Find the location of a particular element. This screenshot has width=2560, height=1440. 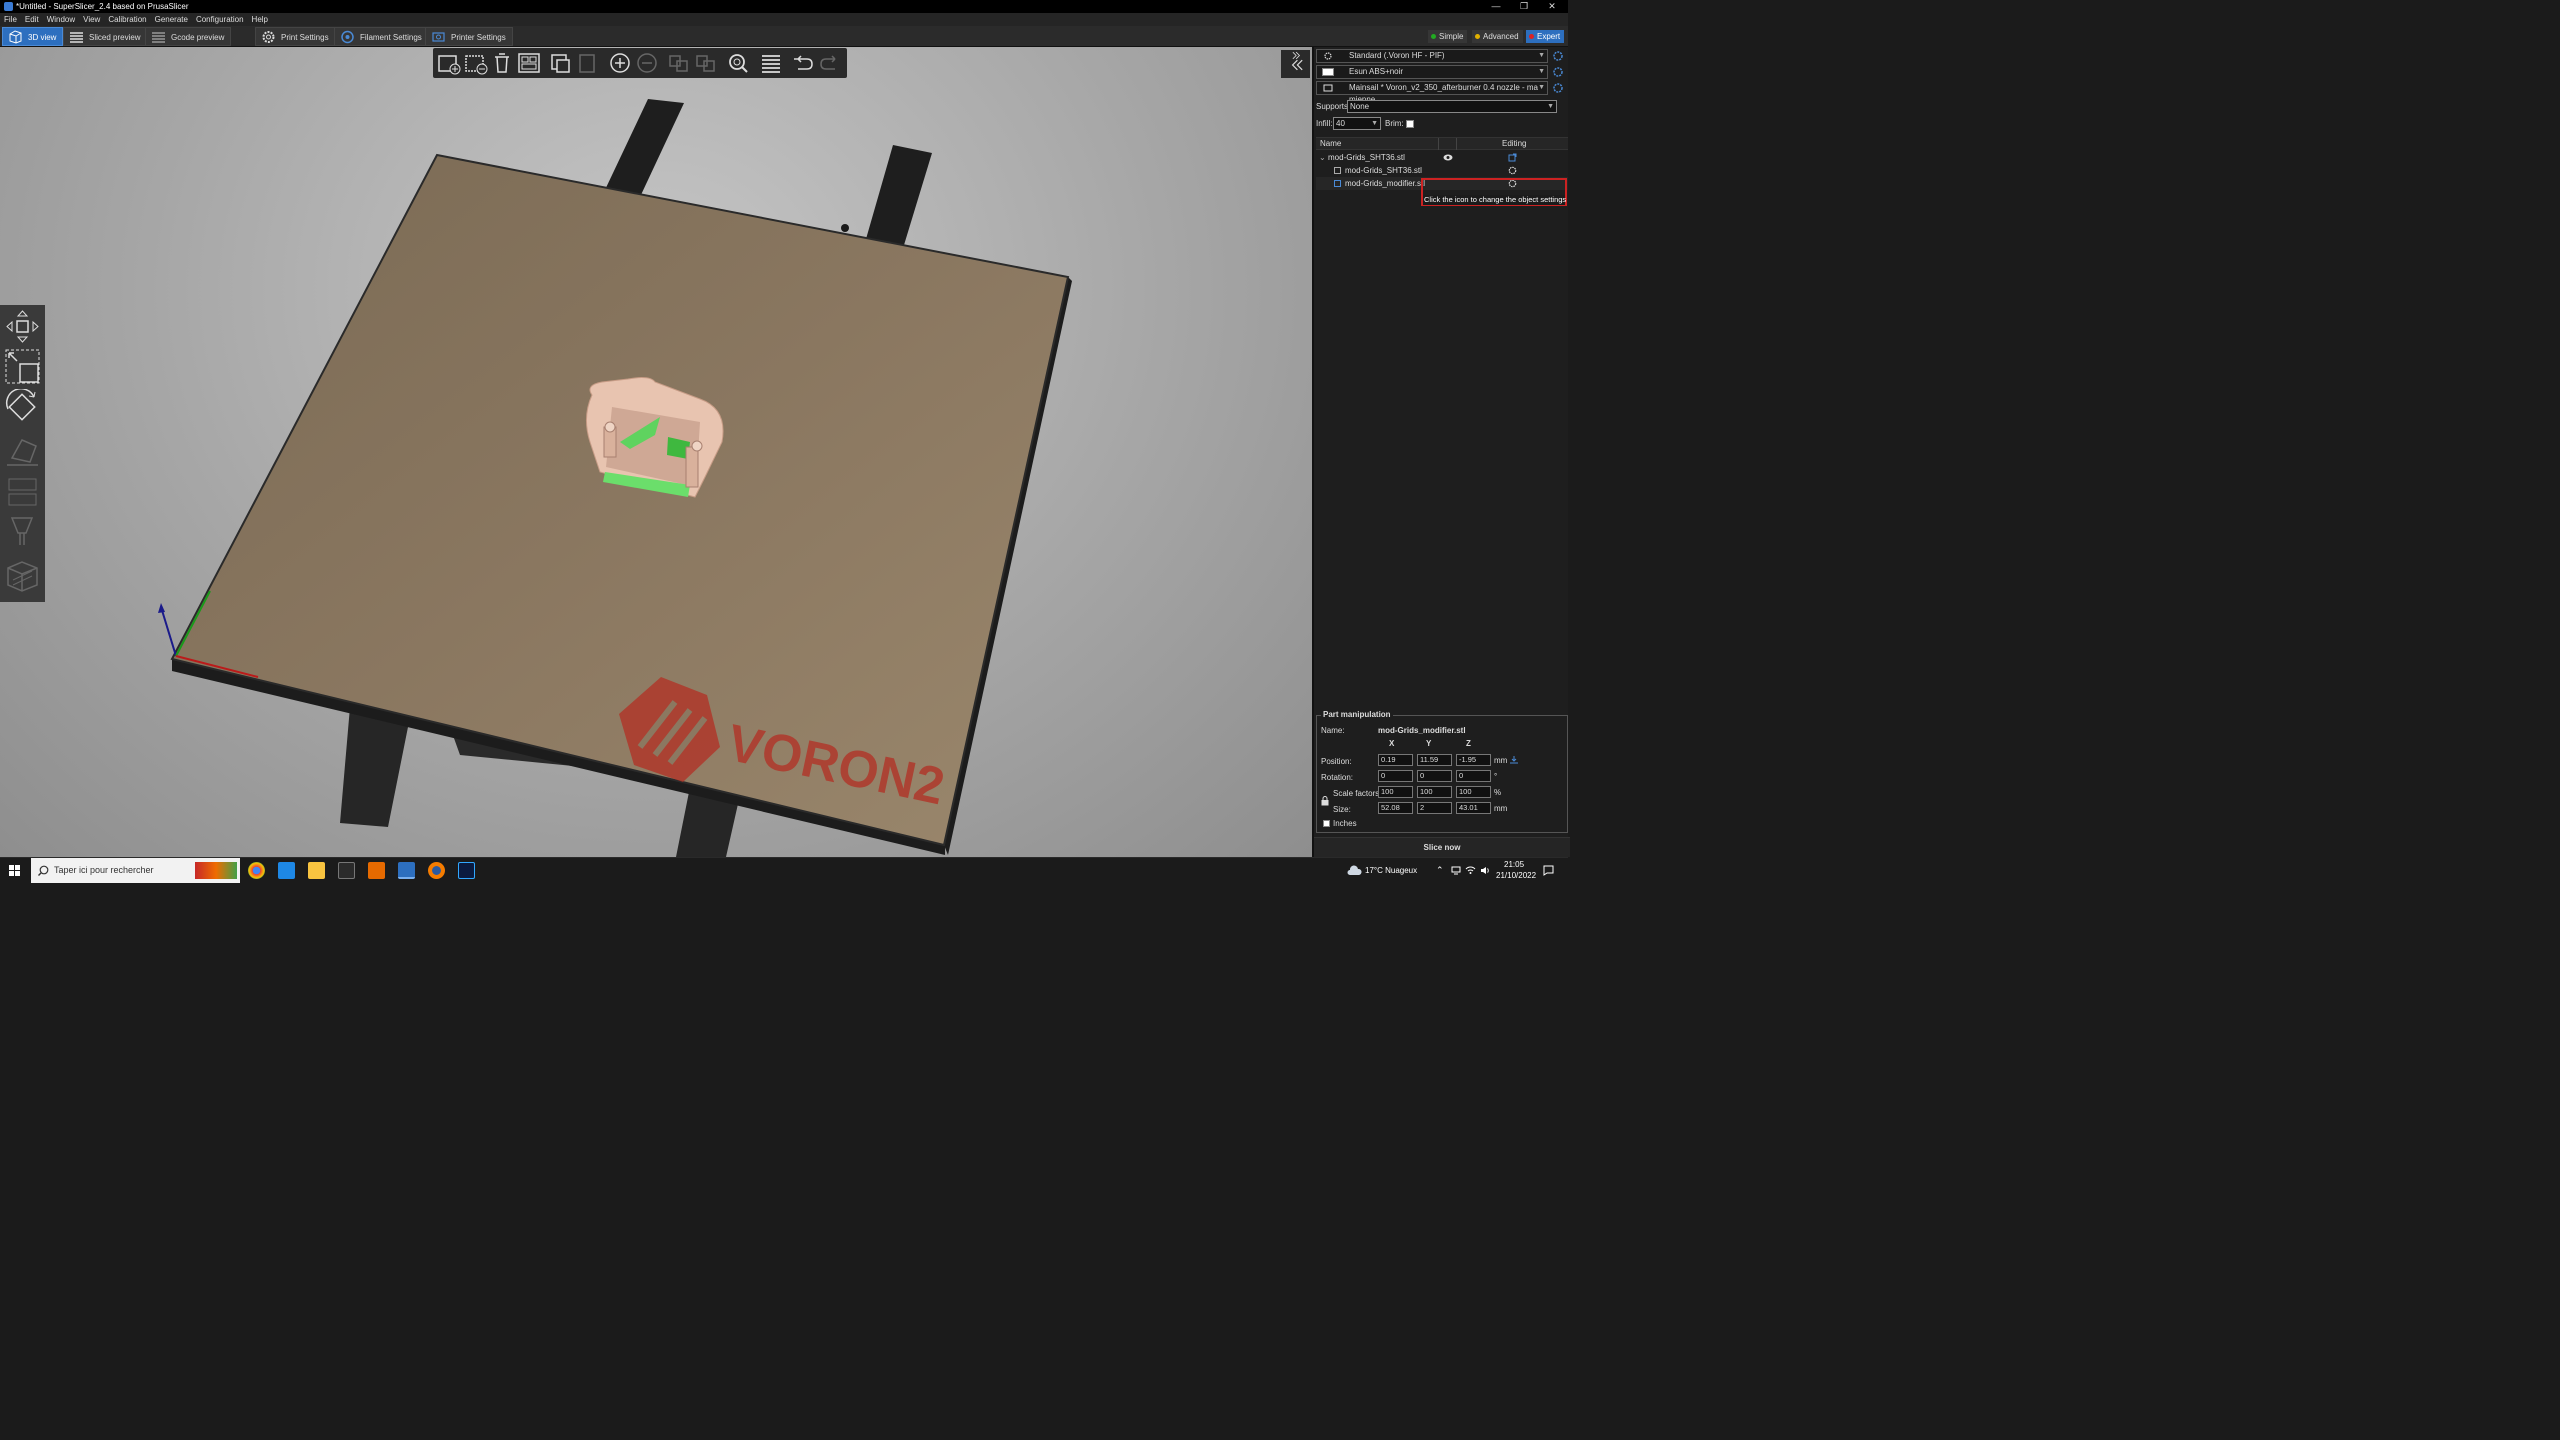

z-axis is located at coordinates (168, 631).